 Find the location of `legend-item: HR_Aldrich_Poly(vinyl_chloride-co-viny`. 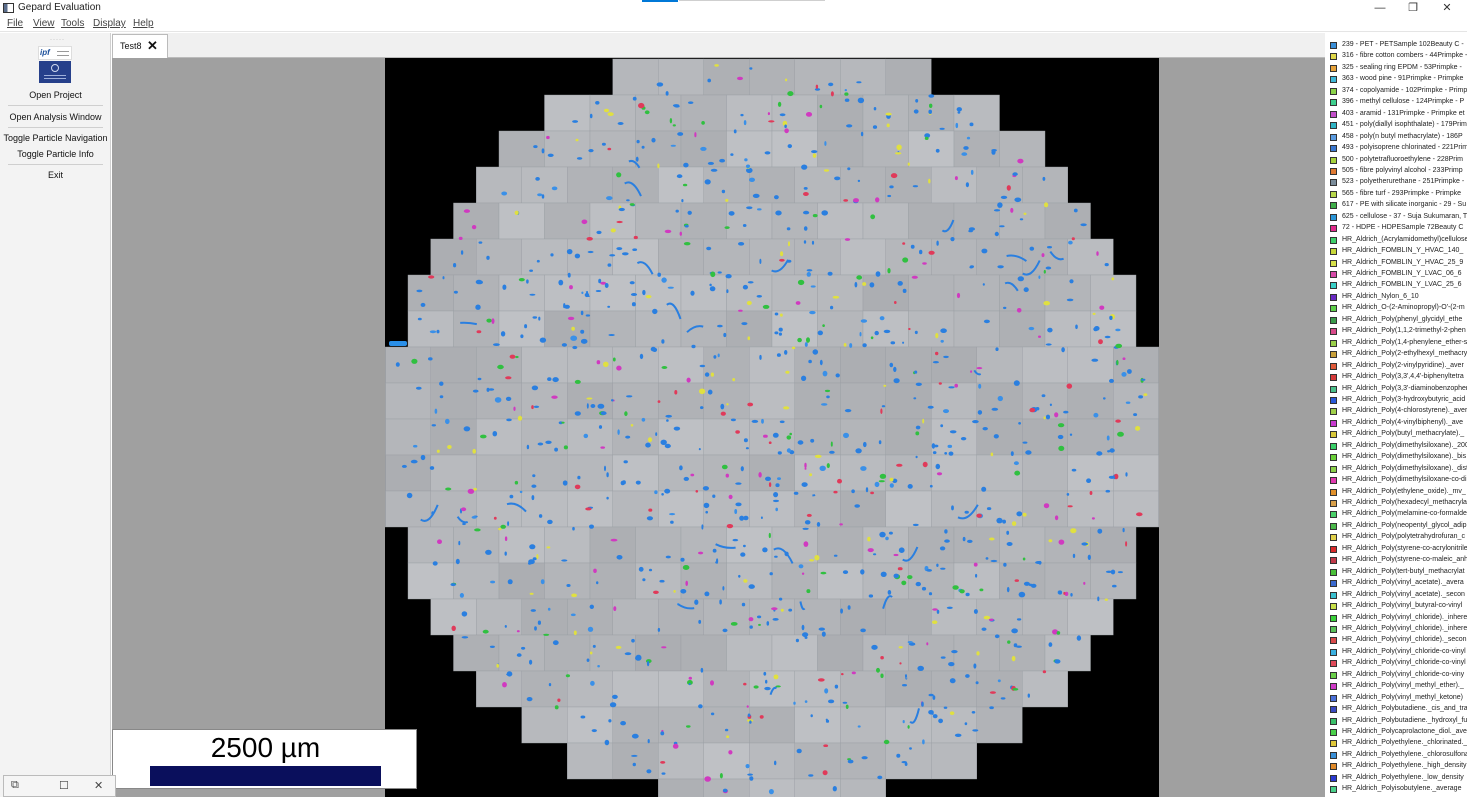

legend-item: HR_Aldrich_Poly(vinyl_chloride-co-viny is located at coordinates (1398, 675).